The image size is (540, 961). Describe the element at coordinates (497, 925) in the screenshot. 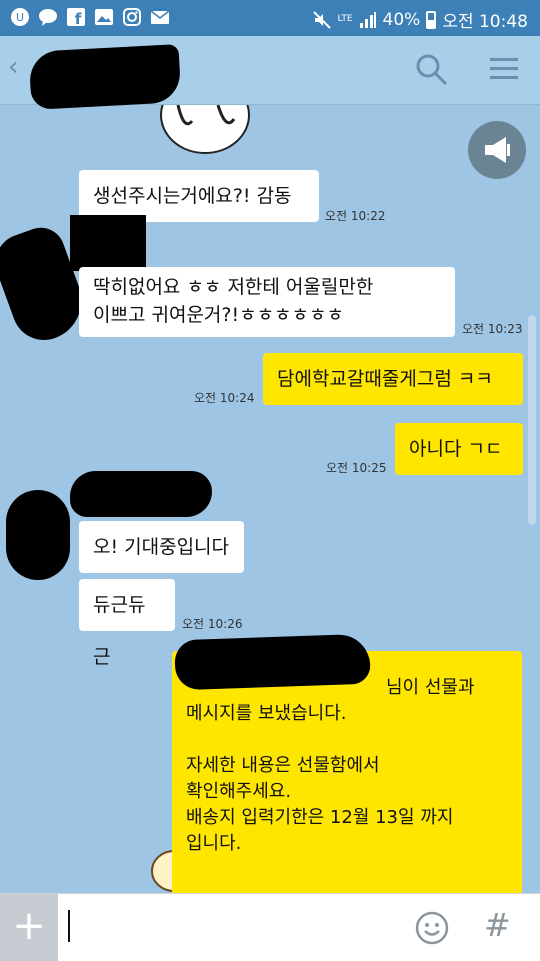

I see `hash-search-button: #` at that location.